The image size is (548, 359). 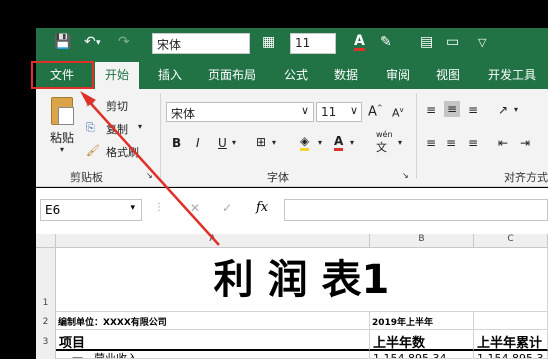 What do you see at coordinates (117, 129) in the screenshot?
I see `copy-button: 复制` at bounding box center [117, 129].